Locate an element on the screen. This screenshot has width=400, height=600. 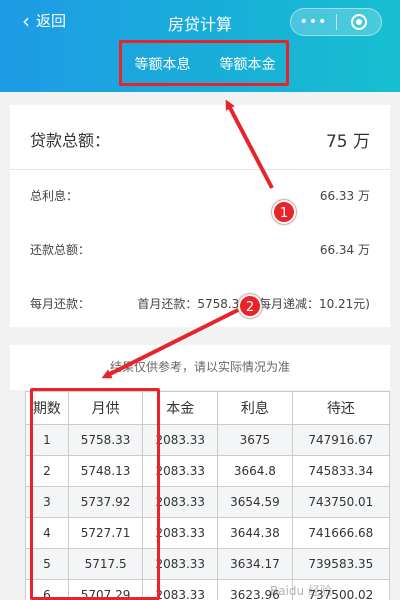
monthly-repay-label: 每月还款： is located at coordinates (60, 304).